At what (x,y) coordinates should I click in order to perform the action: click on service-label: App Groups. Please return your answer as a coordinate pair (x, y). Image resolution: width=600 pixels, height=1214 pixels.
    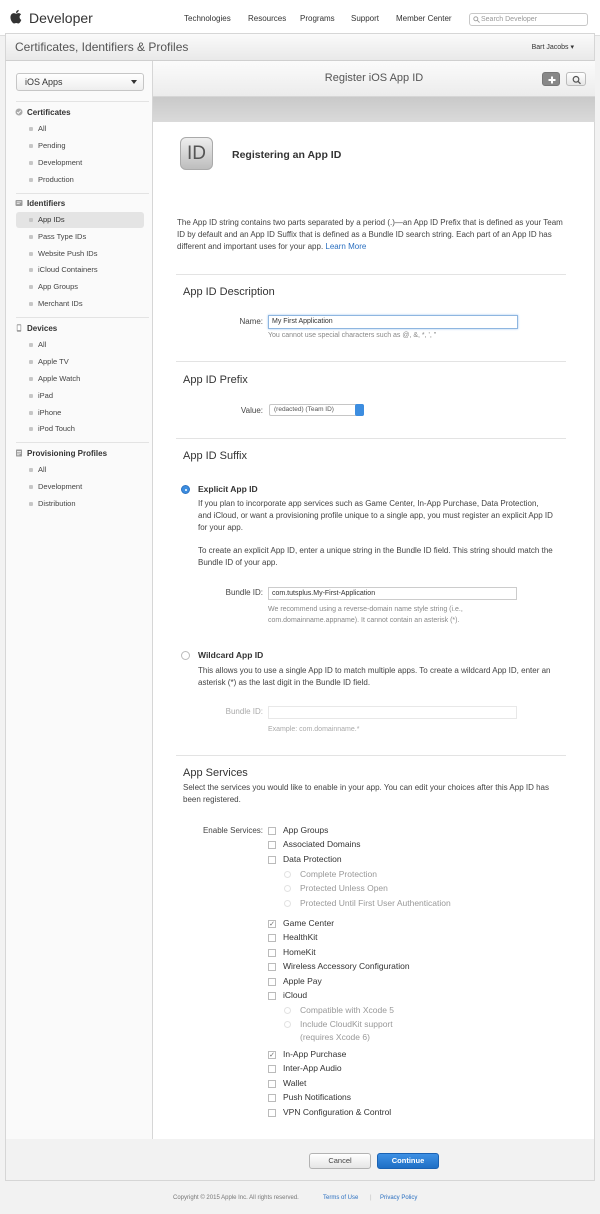
    Looking at the image, I should click on (306, 830).